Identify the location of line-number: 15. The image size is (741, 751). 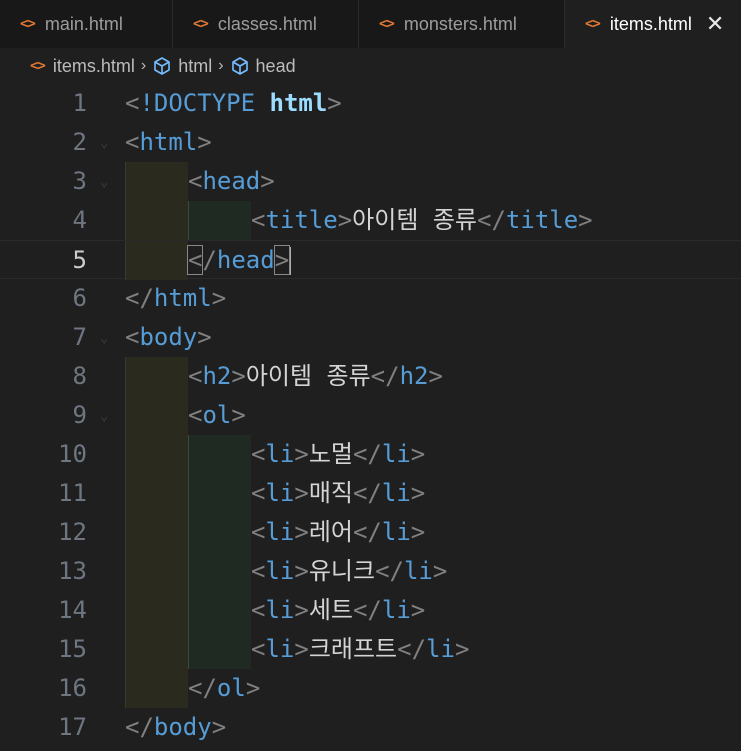
(72, 649).